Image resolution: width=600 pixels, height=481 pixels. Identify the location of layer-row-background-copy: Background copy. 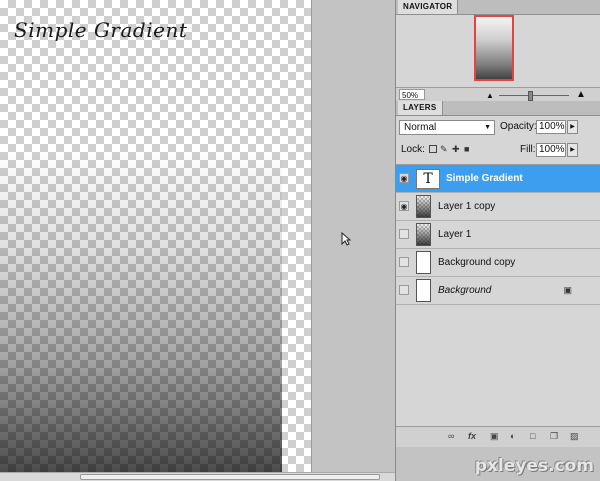
(498, 263).